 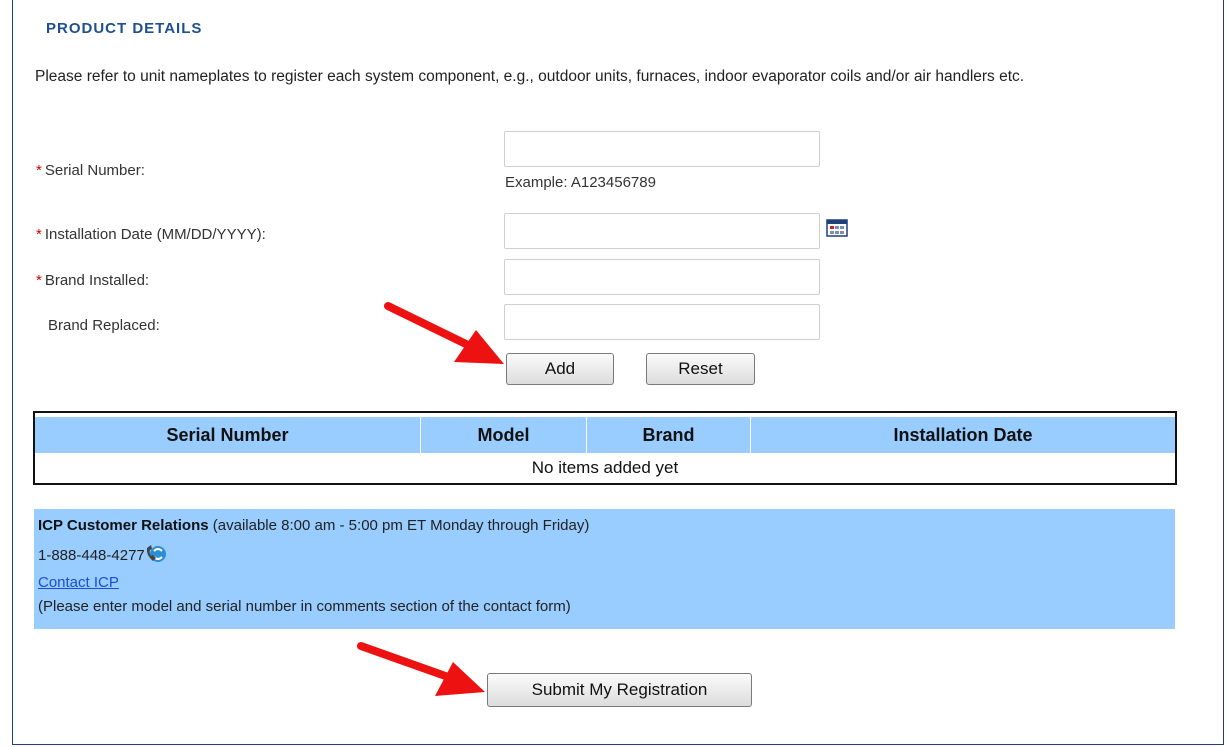 I want to click on serial-number-label: * Serial Number:, so click(x=90, y=170).